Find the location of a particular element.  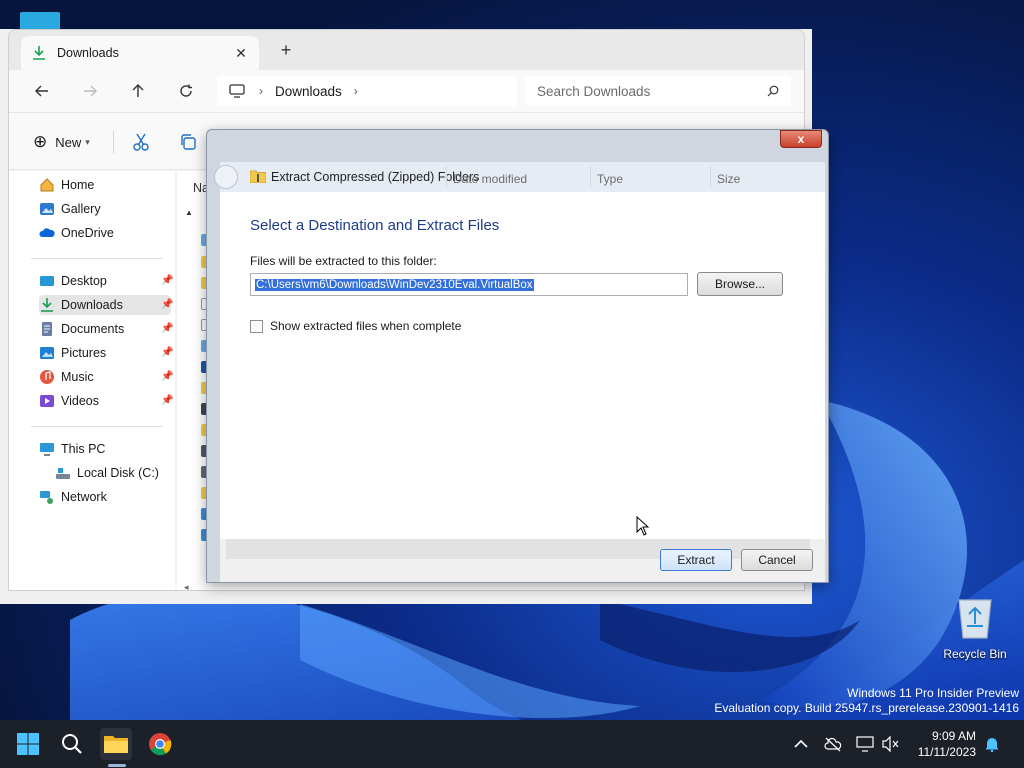

ghost-column-type: Type is located at coordinates (610, 179).